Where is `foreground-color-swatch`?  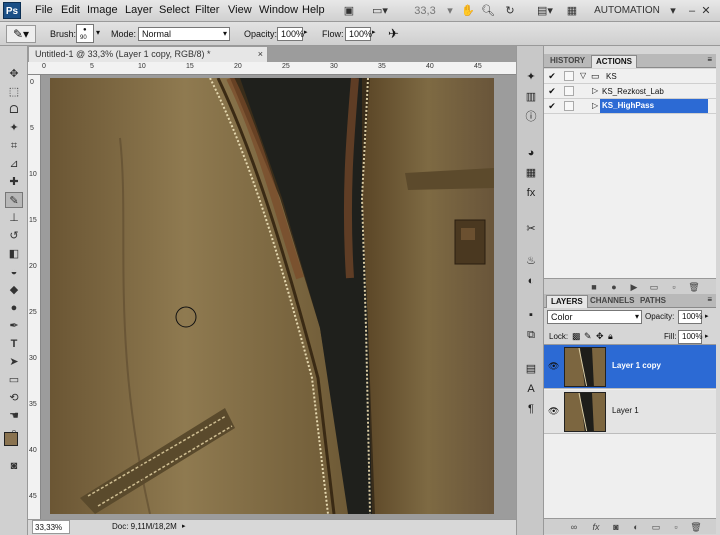
foreground-color-swatch is located at coordinates (11, 439).